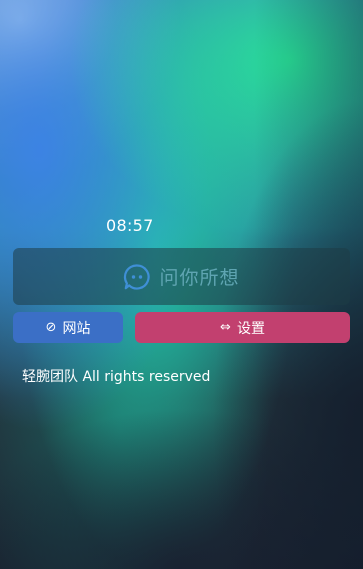  I want to click on copyright-text: 轻腕团队 All rights reserved, so click(116, 377).